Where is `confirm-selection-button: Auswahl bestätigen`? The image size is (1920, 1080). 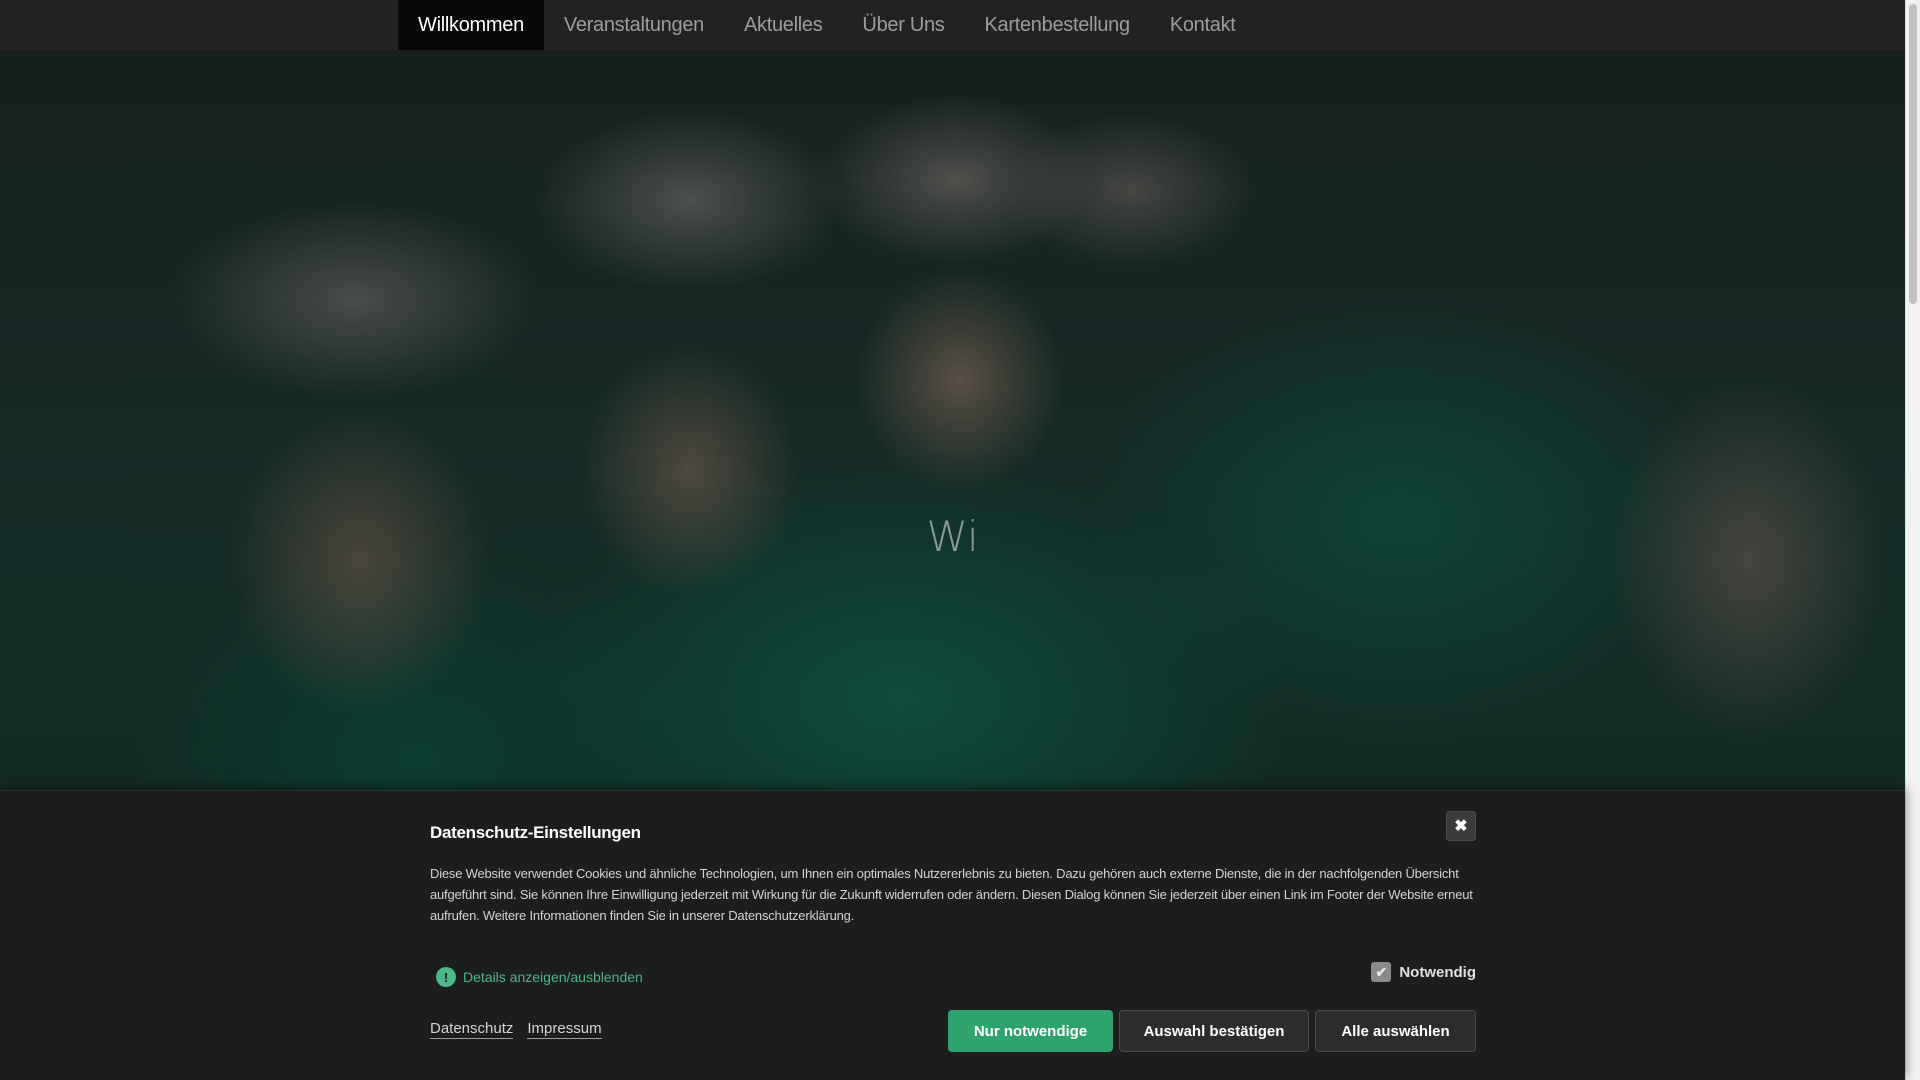 confirm-selection-button: Auswahl bestätigen is located at coordinates (1214, 1031).